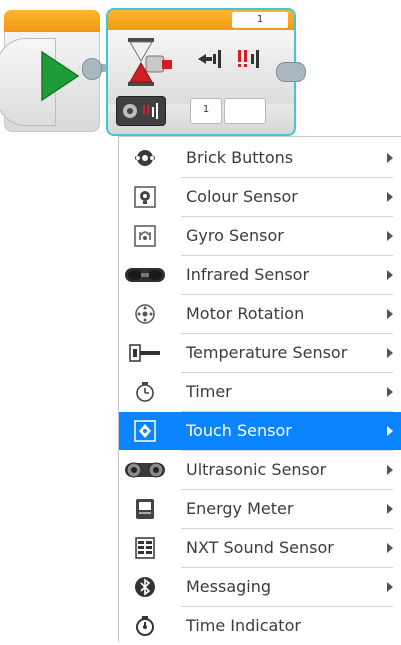 The image size is (401, 645). What do you see at coordinates (145, 626) in the screenshot?
I see `time-indicator-icon` at bounding box center [145, 626].